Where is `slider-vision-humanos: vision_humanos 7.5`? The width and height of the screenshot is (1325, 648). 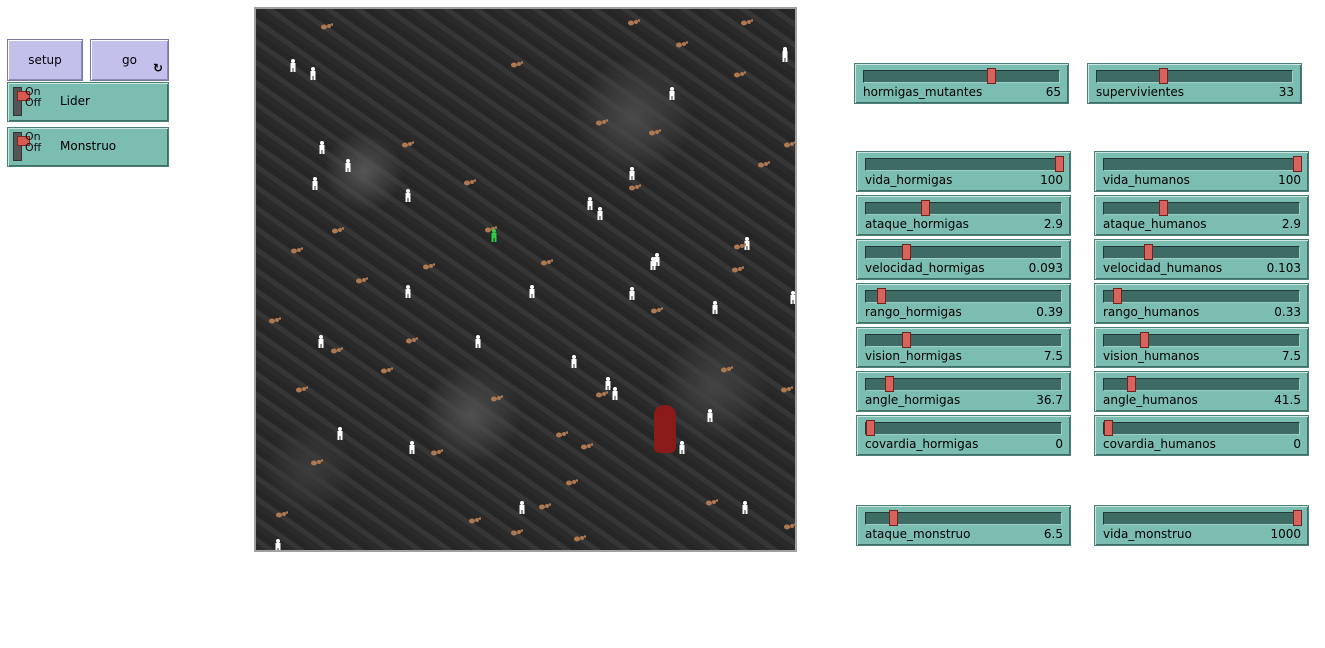
slider-vision-humanos: vision_humanos 7.5 is located at coordinates (1201, 347).